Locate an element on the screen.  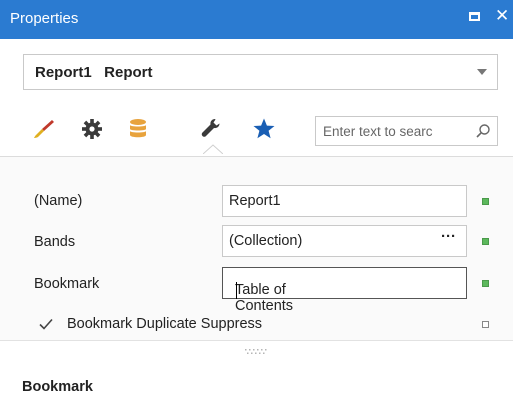
property-value-bookmark: Table of Contents is located at coordinates (344, 290).